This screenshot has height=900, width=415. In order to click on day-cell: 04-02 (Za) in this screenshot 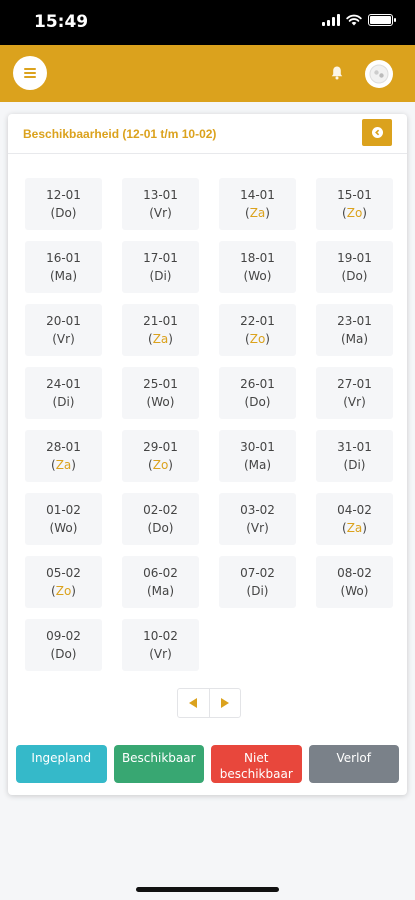, I will do `click(354, 519)`.